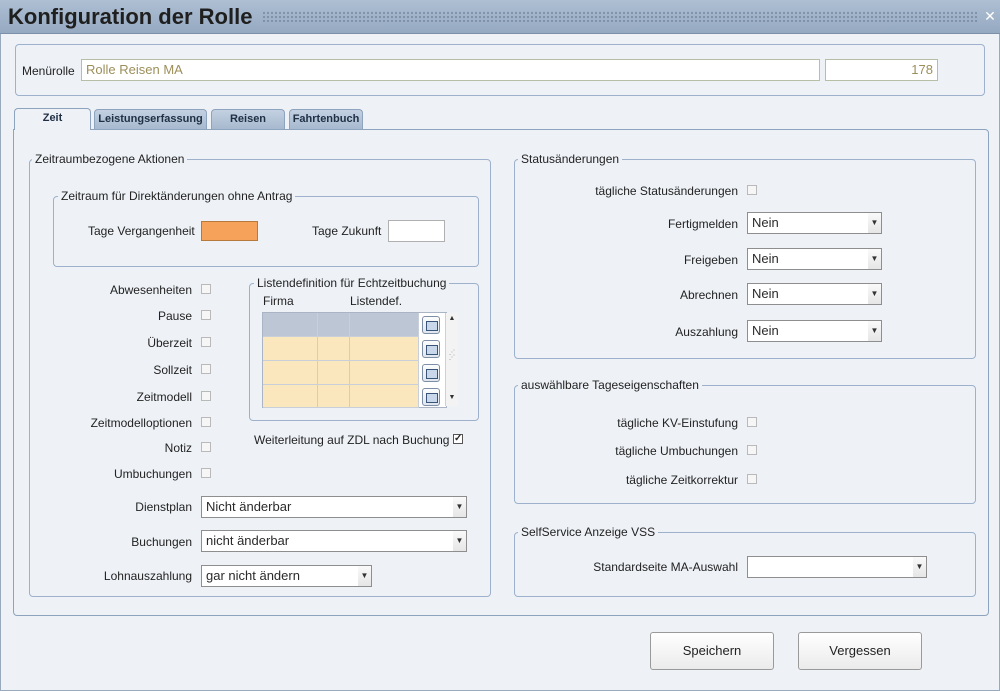  Describe the element at coordinates (814, 259) in the screenshot. I see `freigeben-select: Nein ▼` at that location.